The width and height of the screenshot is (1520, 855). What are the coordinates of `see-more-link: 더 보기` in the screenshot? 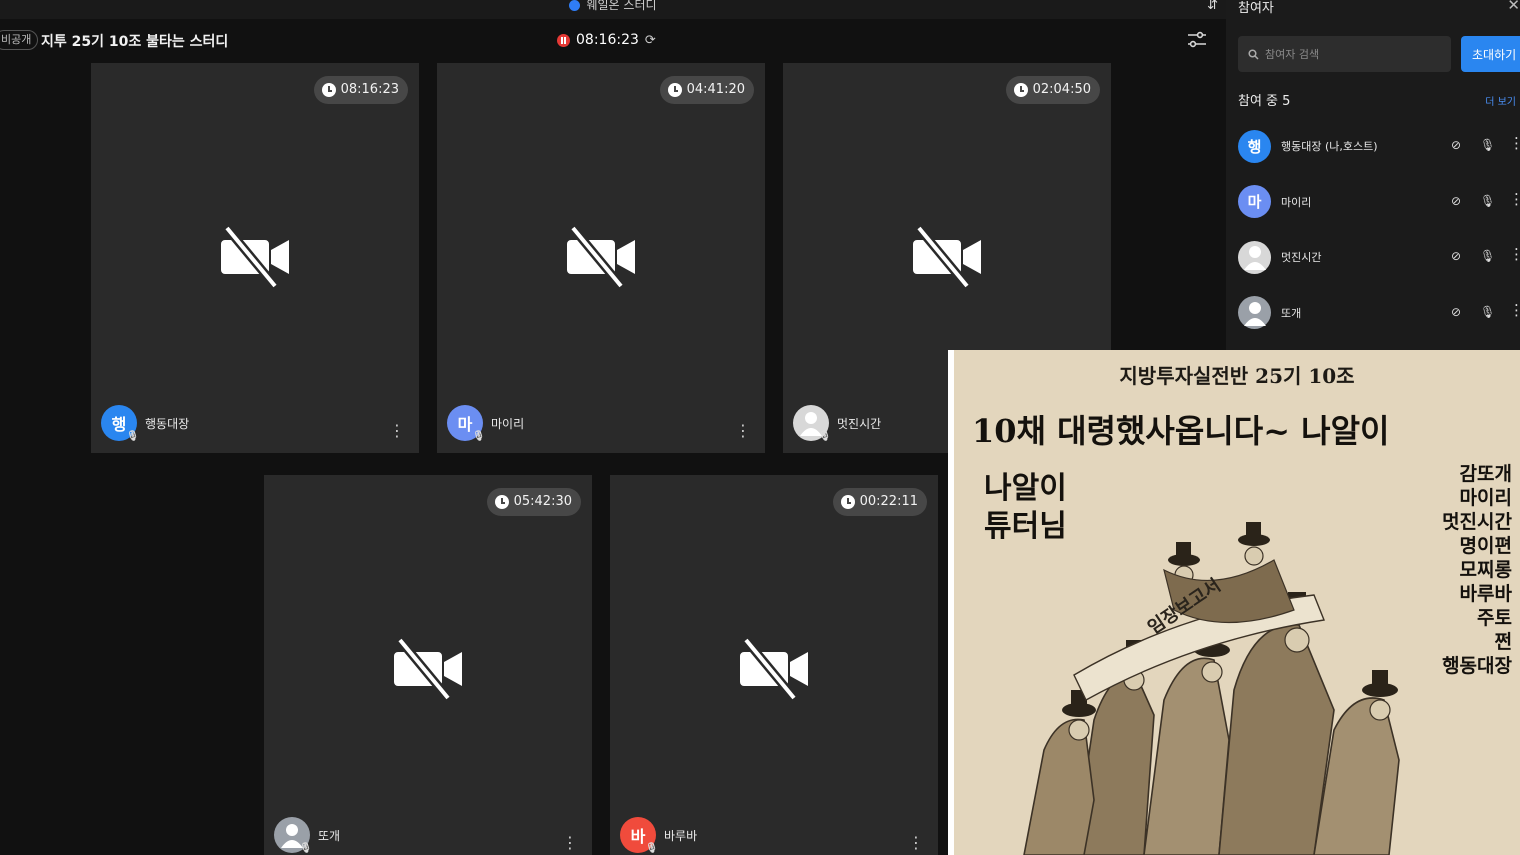 It's located at (1500, 100).